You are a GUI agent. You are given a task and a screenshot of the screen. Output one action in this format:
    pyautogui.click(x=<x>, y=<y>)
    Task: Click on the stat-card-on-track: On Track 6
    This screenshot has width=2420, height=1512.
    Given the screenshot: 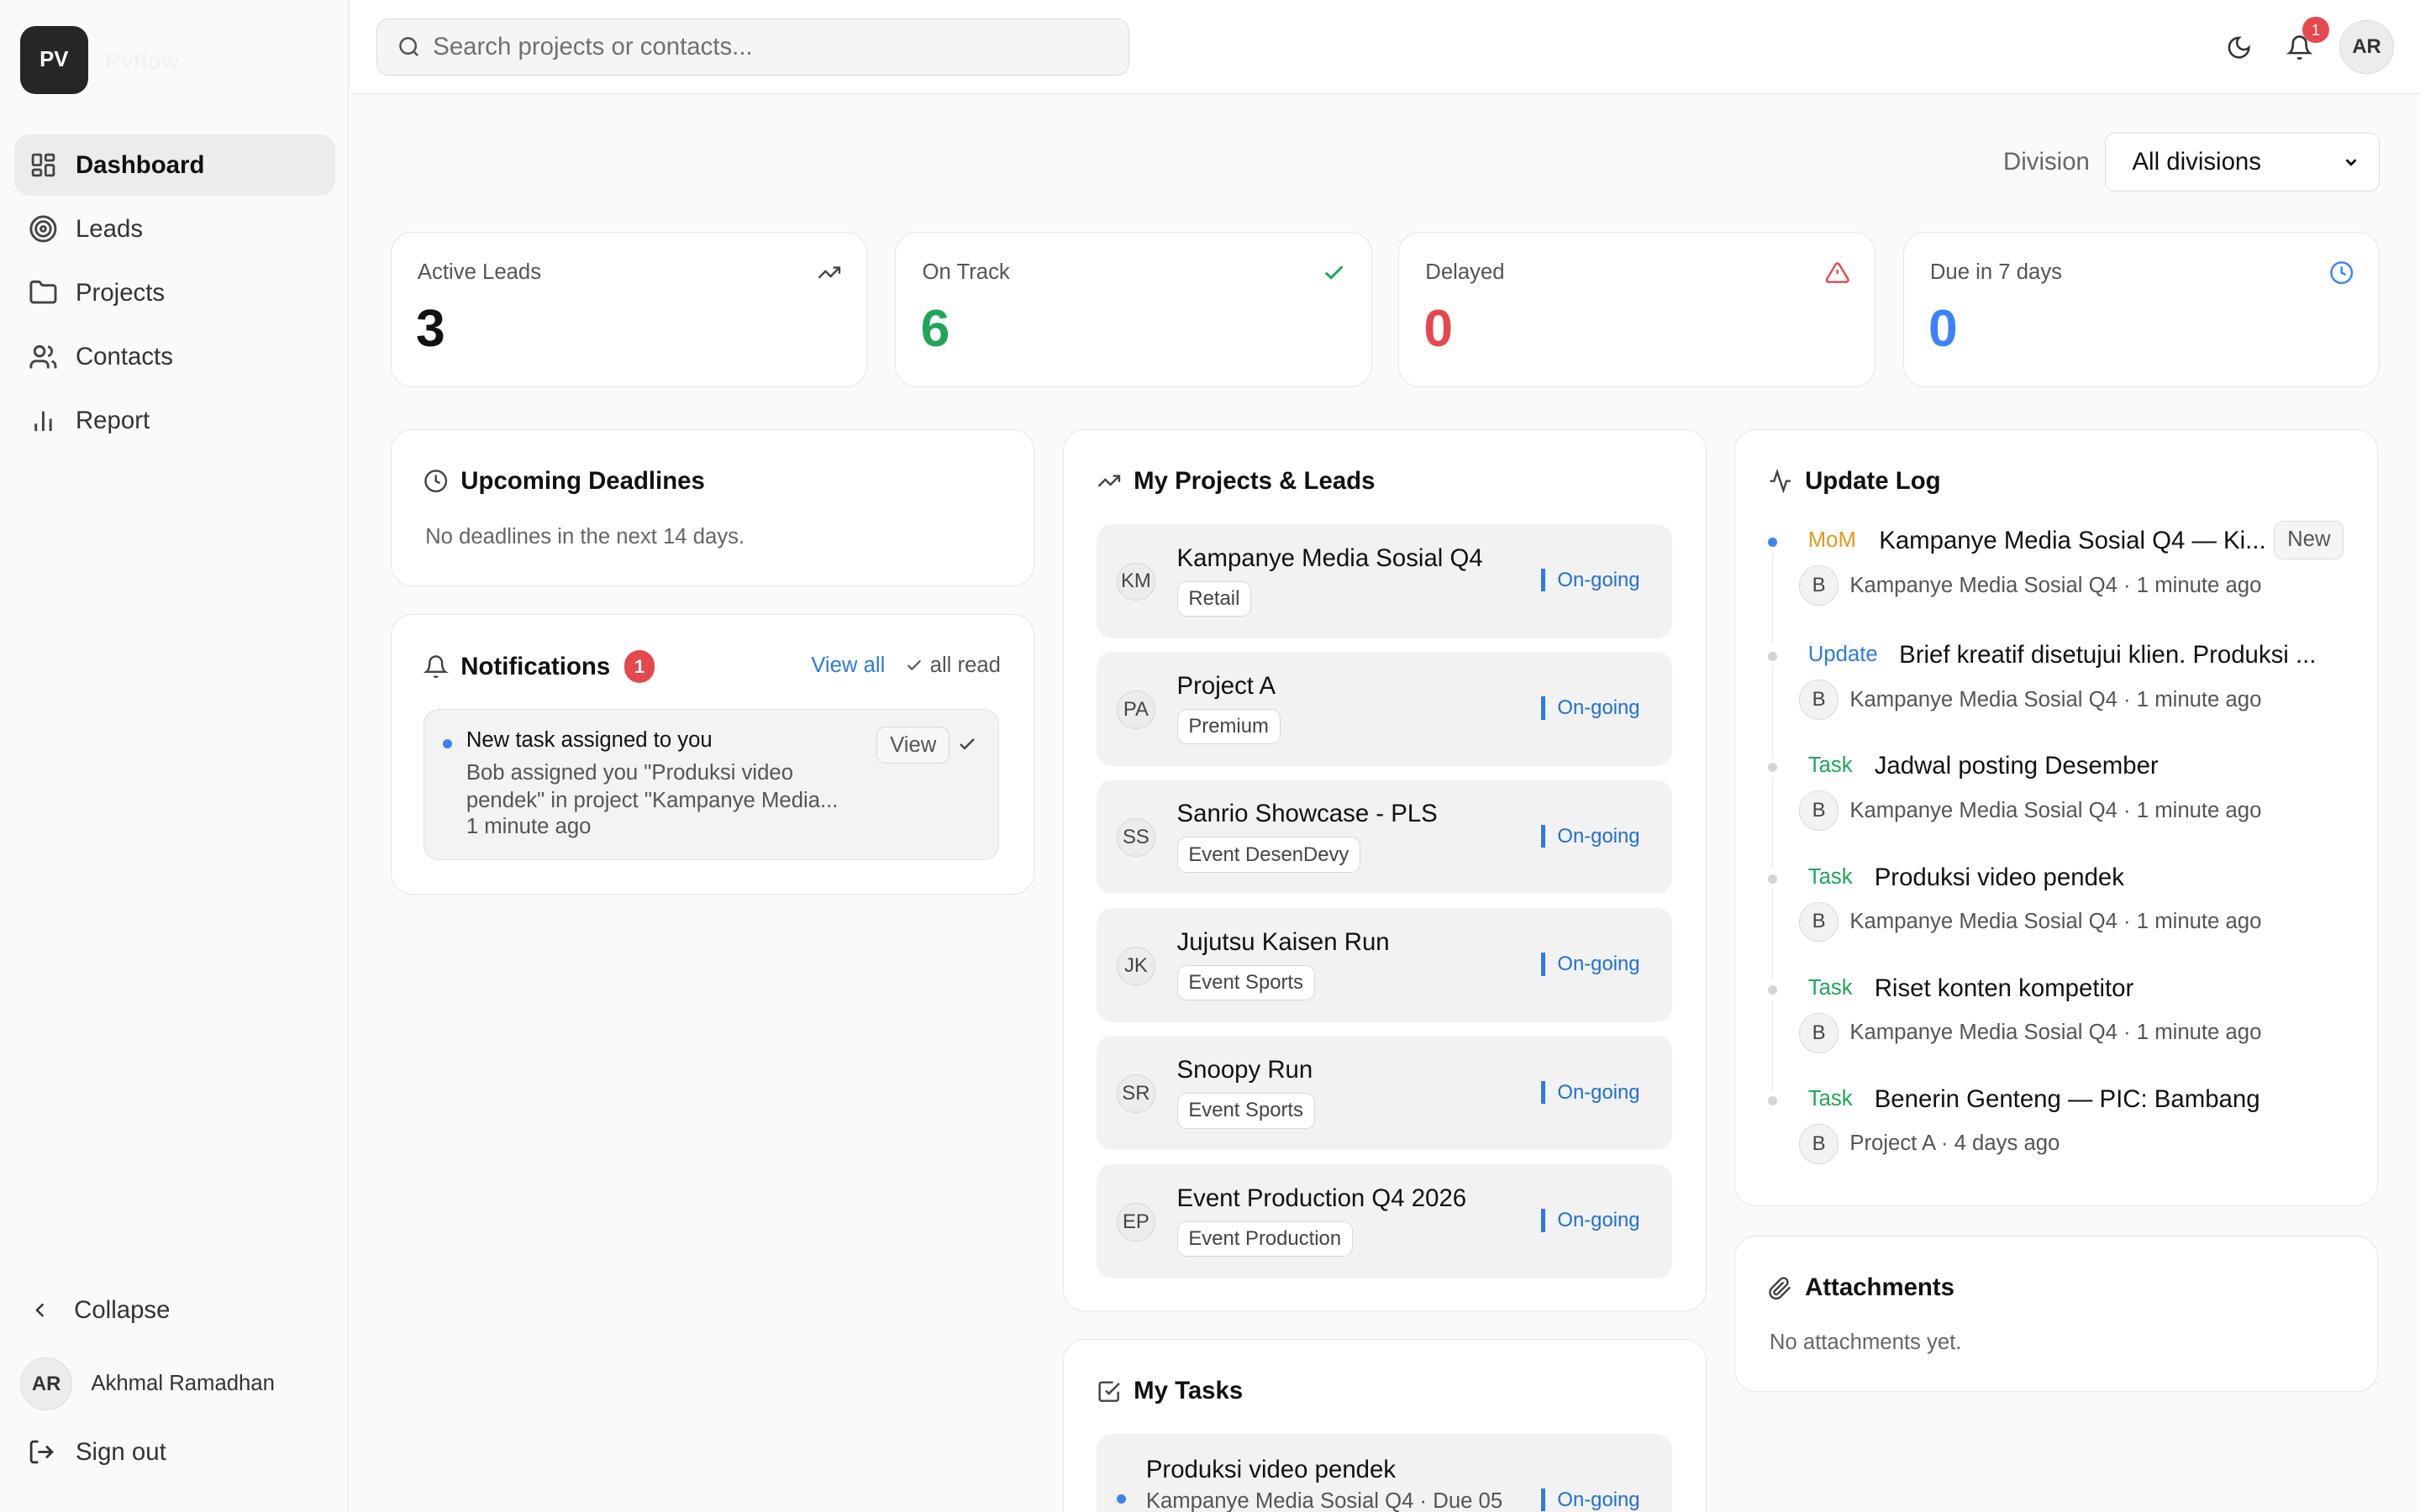 What is the action you would take?
    pyautogui.click(x=1134, y=309)
    